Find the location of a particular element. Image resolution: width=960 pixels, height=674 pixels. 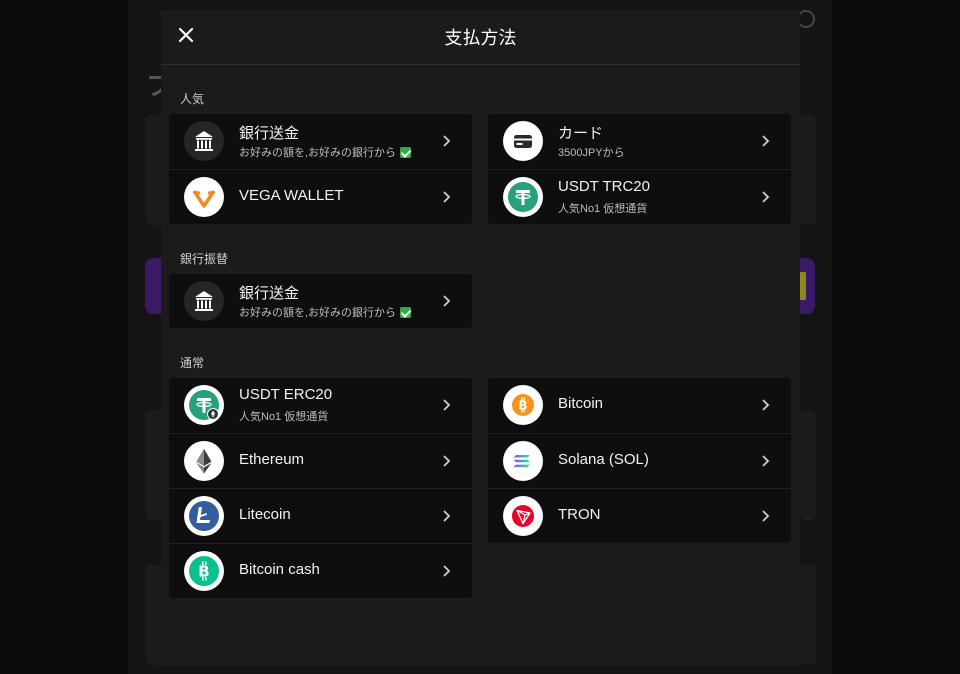

bitcoin-icon: B is located at coordinates (523, 405).